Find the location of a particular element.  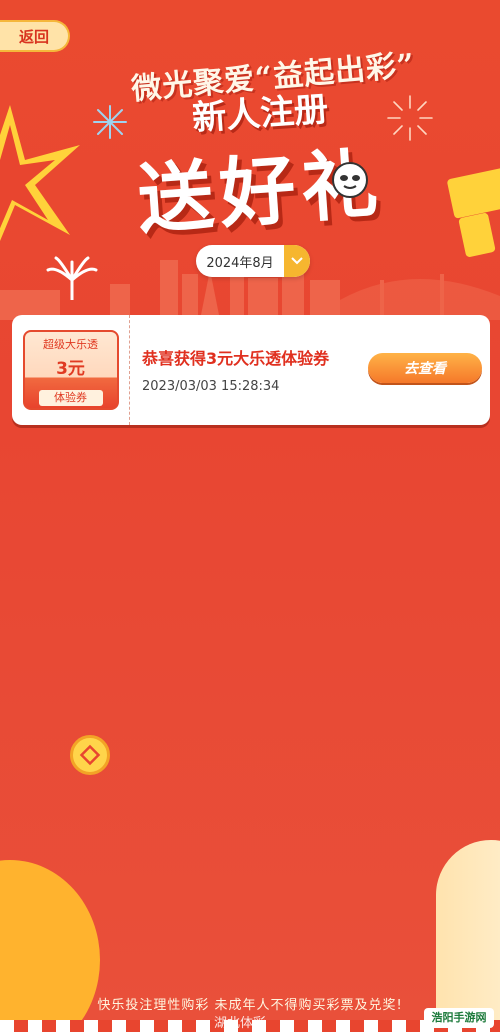

panda-mascot-icon is located at coordinates (350, 180).